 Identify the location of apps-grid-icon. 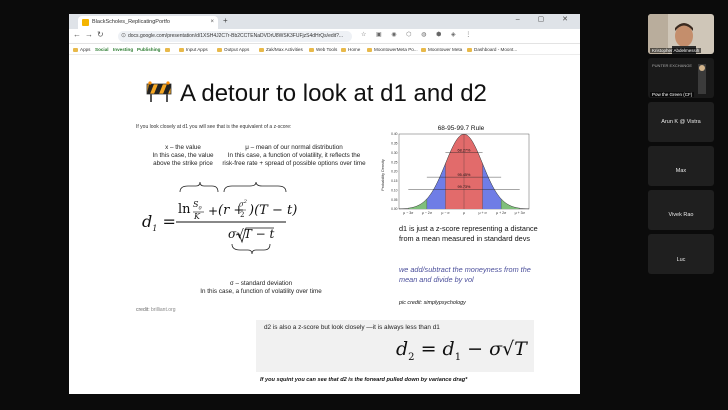
(75, 49).